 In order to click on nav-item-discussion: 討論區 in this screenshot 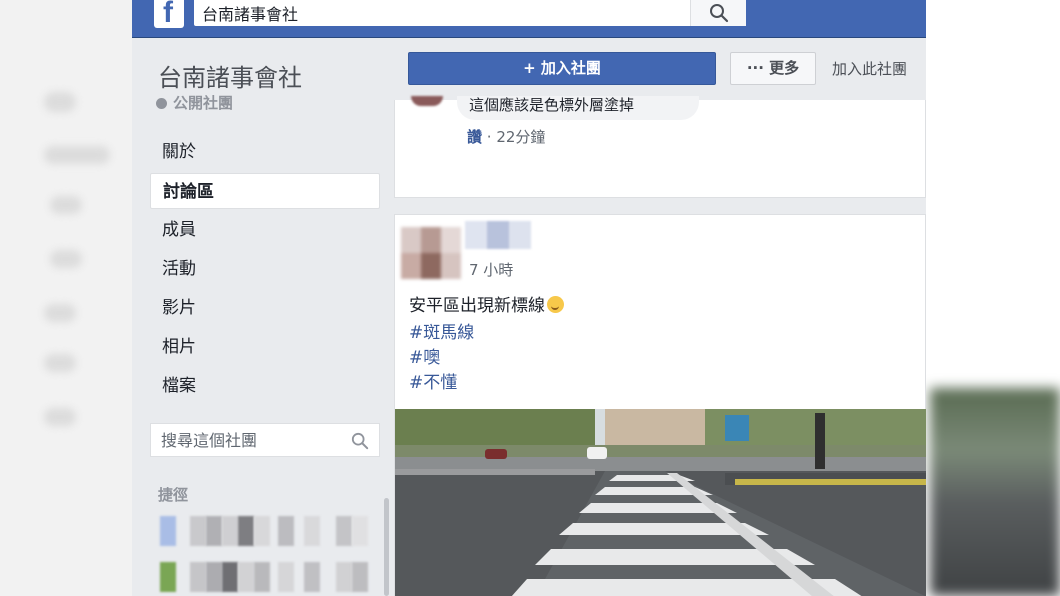, I will do `click(265, 191)`.